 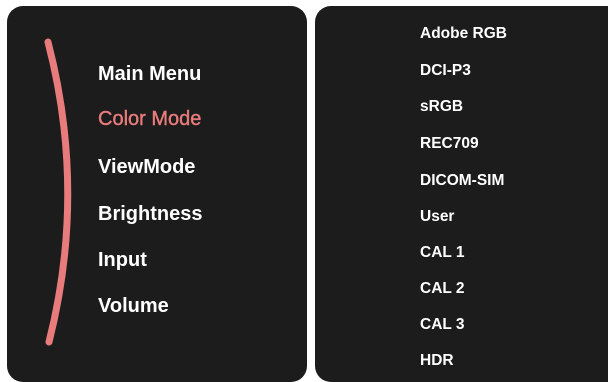 I want to click on option-rec709: REC709, so click(x=449, y=144).